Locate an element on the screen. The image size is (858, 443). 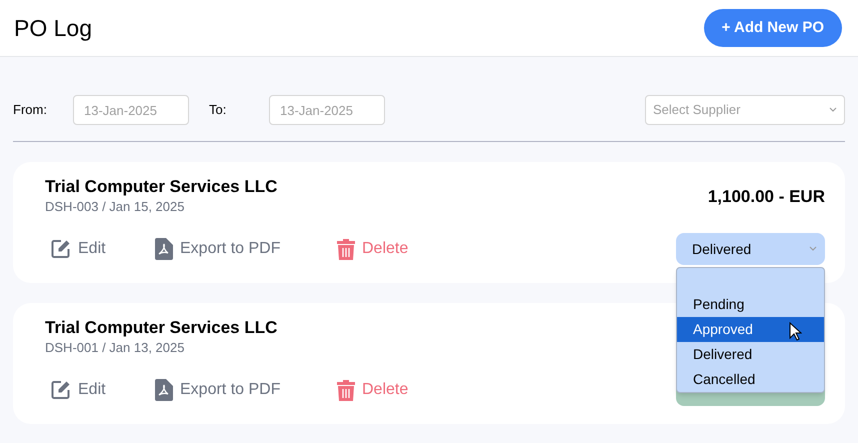
to-date-field: 13-Jan-2025 is located at coordinates (327, 110).